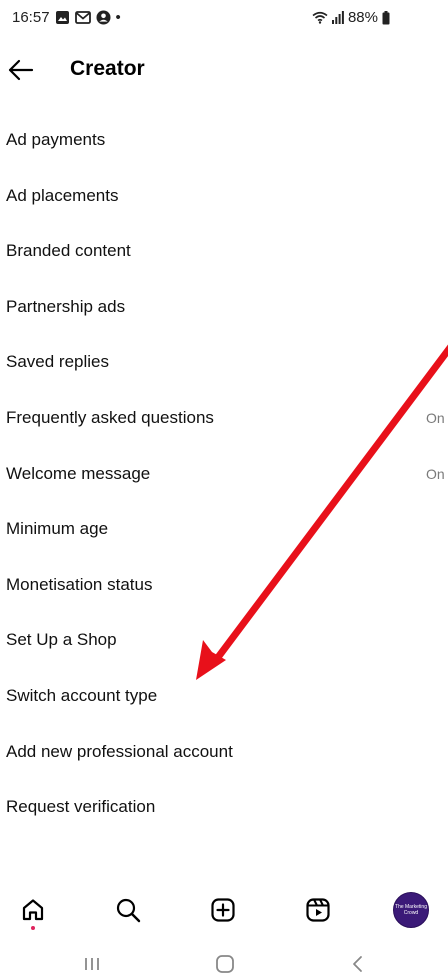 The image size is (448, 980). I want to click on nav-profile: The Marketing Crowd, so click(411, 910).